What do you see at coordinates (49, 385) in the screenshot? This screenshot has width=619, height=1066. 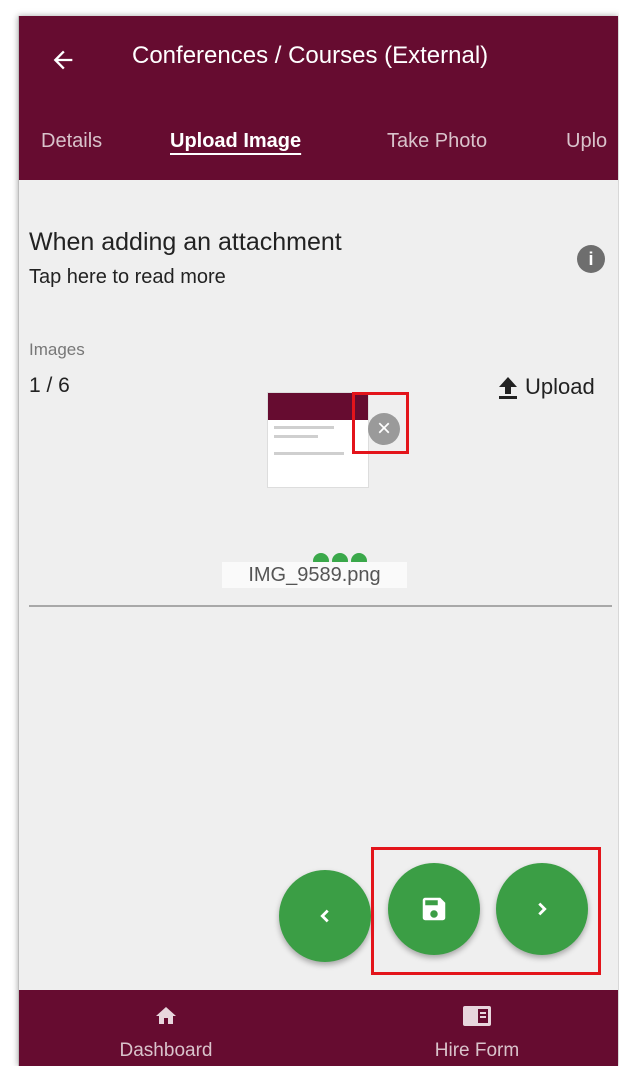 I see `images-count: 1 / 6` at bounding box center [49, 385].